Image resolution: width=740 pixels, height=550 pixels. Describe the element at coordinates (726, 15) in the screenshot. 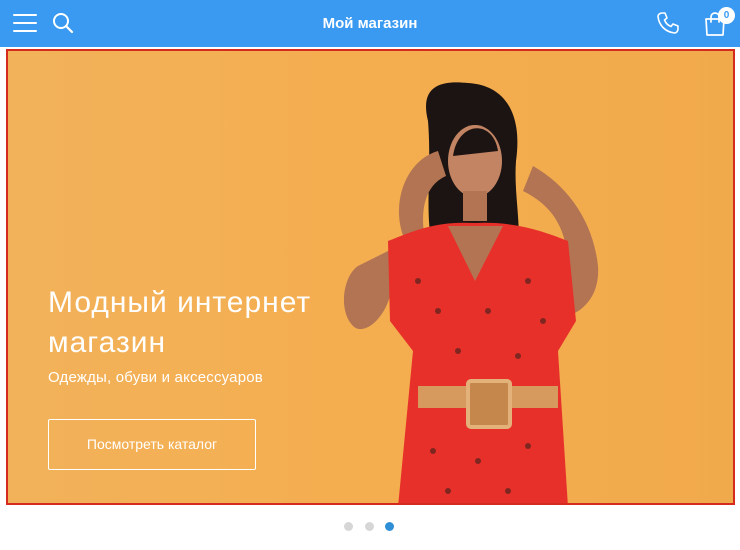

I see `cart-count-badge: 0` at that location.